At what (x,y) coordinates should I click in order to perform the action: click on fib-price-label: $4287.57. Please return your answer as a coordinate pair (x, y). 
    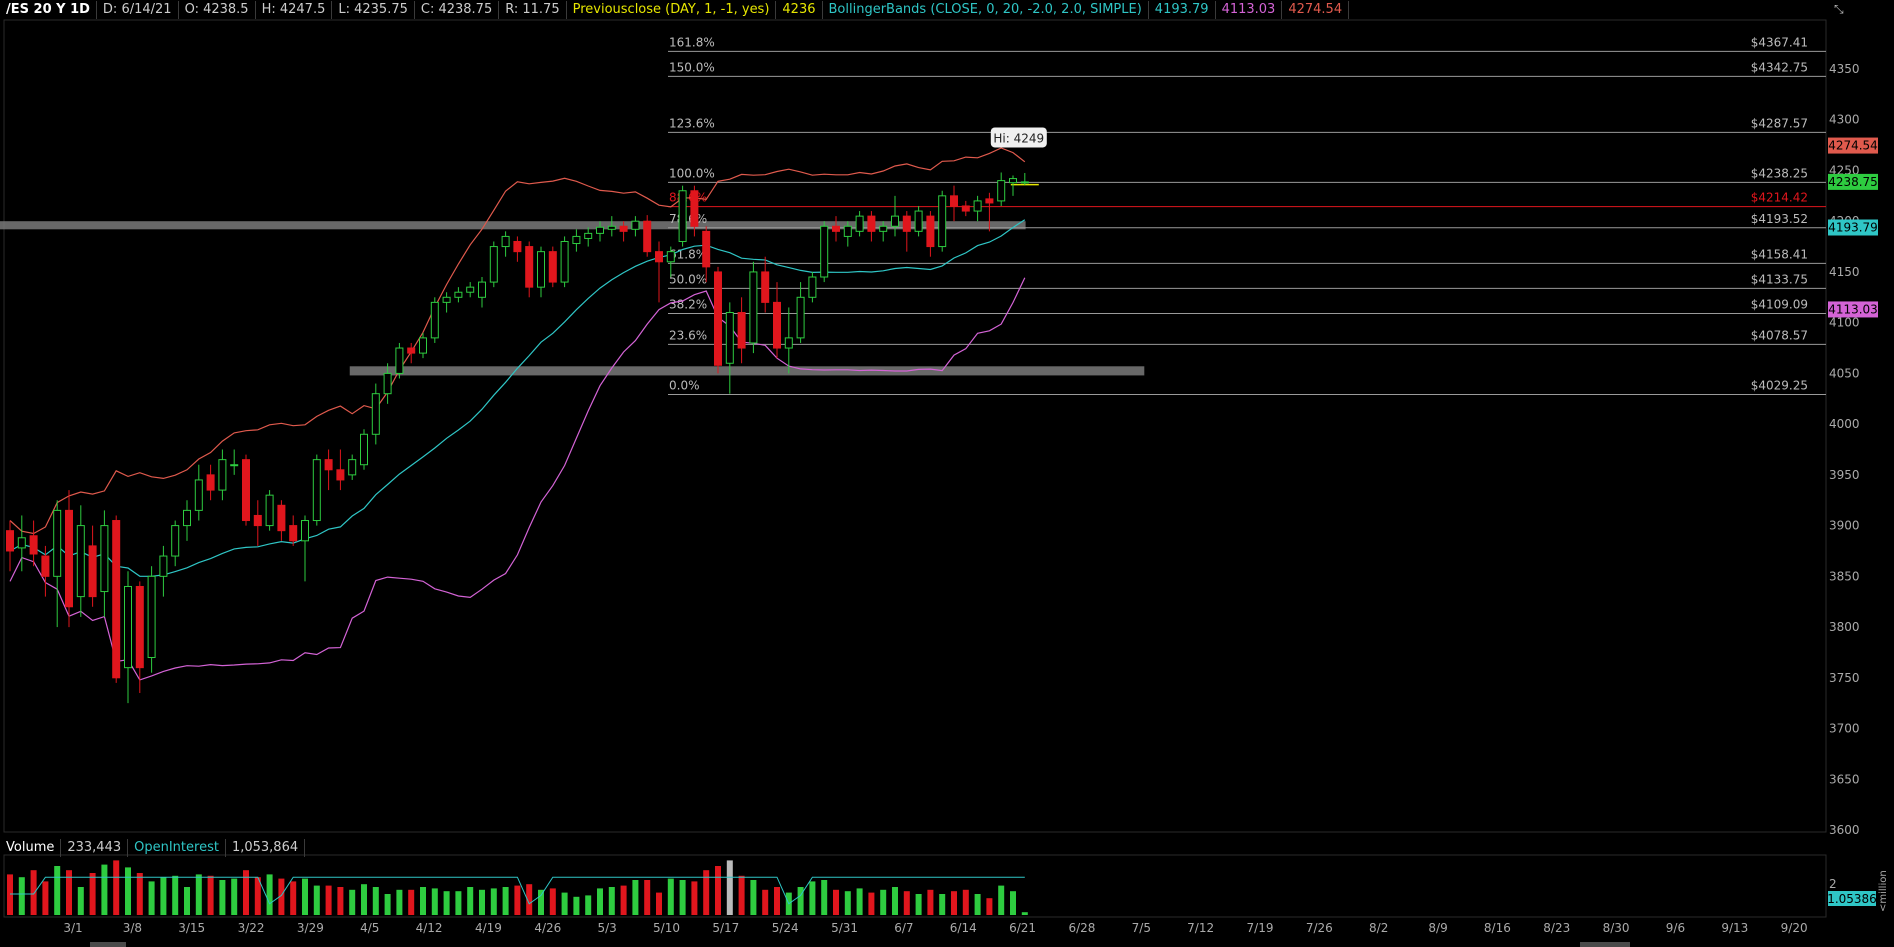
    Looking at the image, I should click on (1779, 123).